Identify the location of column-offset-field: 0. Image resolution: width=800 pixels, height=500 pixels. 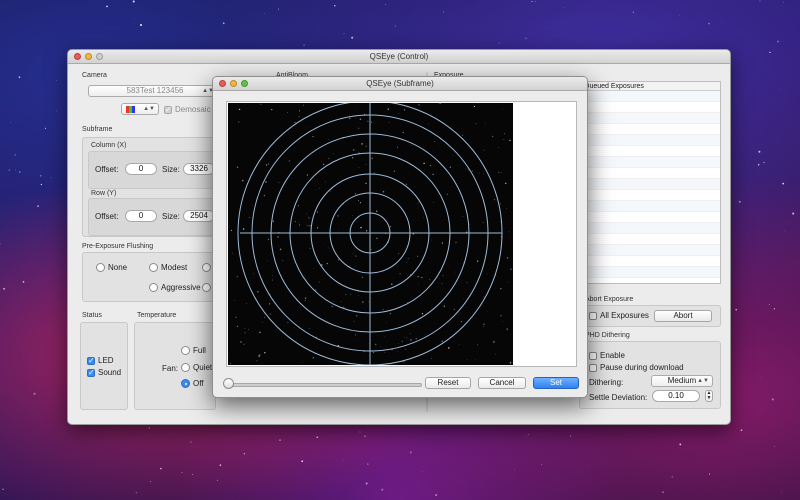
(141, 169).